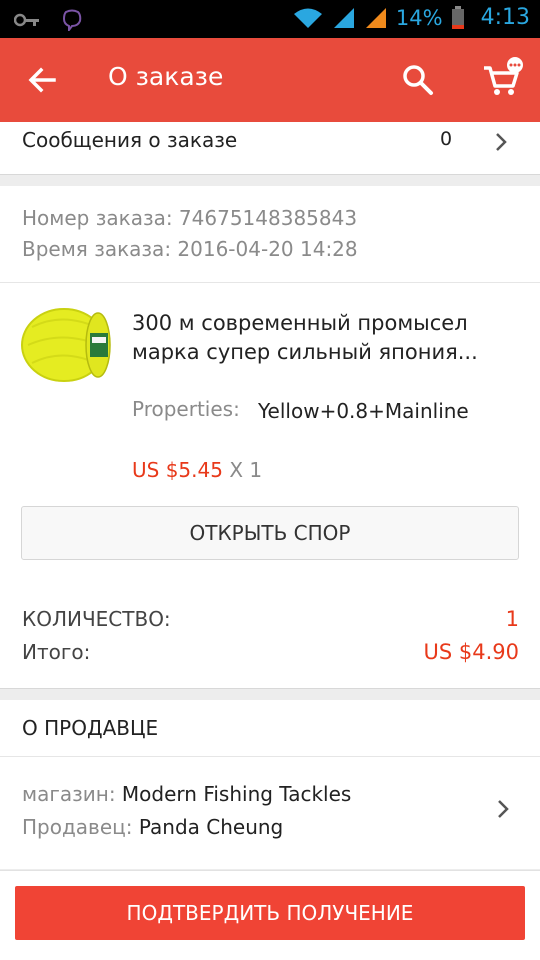  I want to click on back-arrow-icon, so click(42, 80).